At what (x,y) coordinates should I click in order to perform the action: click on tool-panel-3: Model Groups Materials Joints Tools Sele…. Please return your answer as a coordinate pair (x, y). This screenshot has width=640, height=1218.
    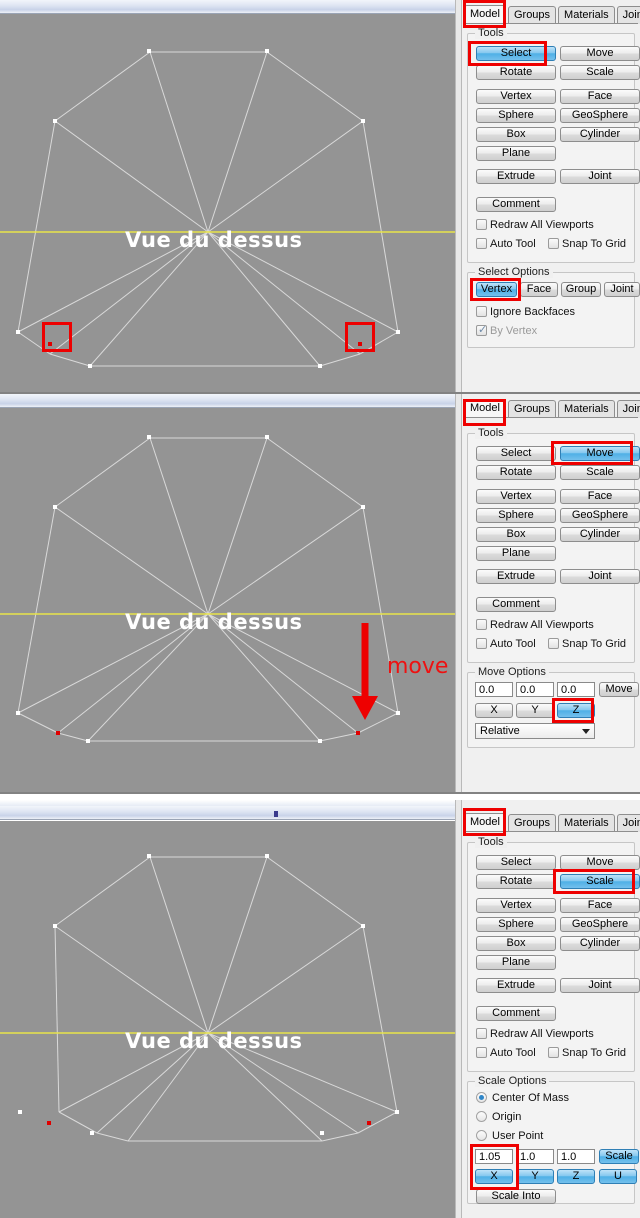
    Looking at the image, I should click on (551, 1009).